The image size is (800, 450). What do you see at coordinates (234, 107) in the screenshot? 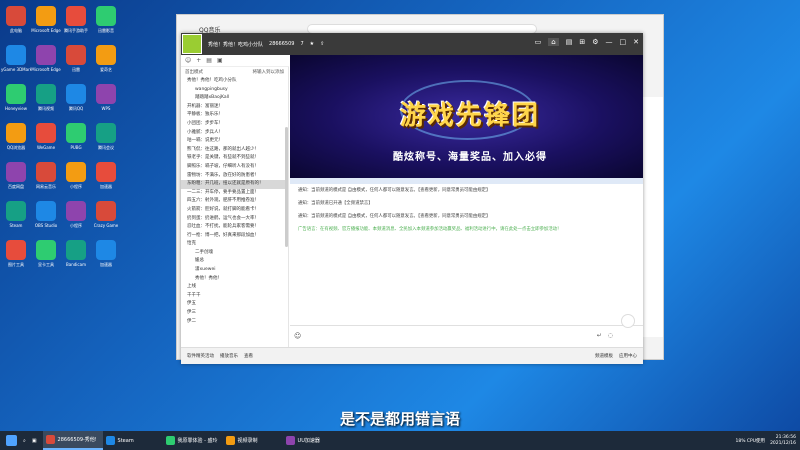
I see `channel-row: 开机器：富丽迷！` at bounding box center [234, 107].